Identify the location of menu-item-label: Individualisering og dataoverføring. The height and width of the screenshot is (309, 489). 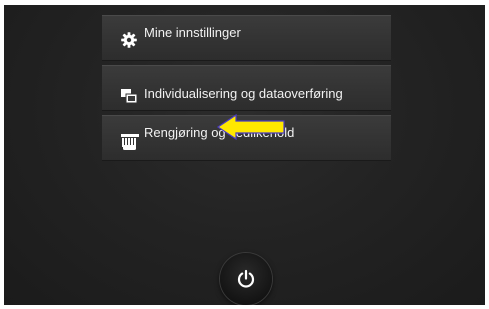
(243, 93).